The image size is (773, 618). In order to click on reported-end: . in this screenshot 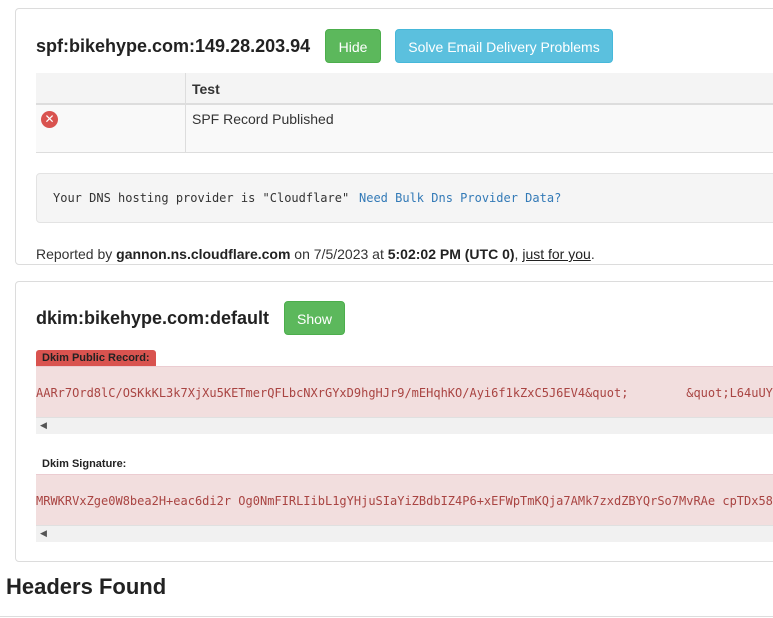, I will do `click(592, 254)`.